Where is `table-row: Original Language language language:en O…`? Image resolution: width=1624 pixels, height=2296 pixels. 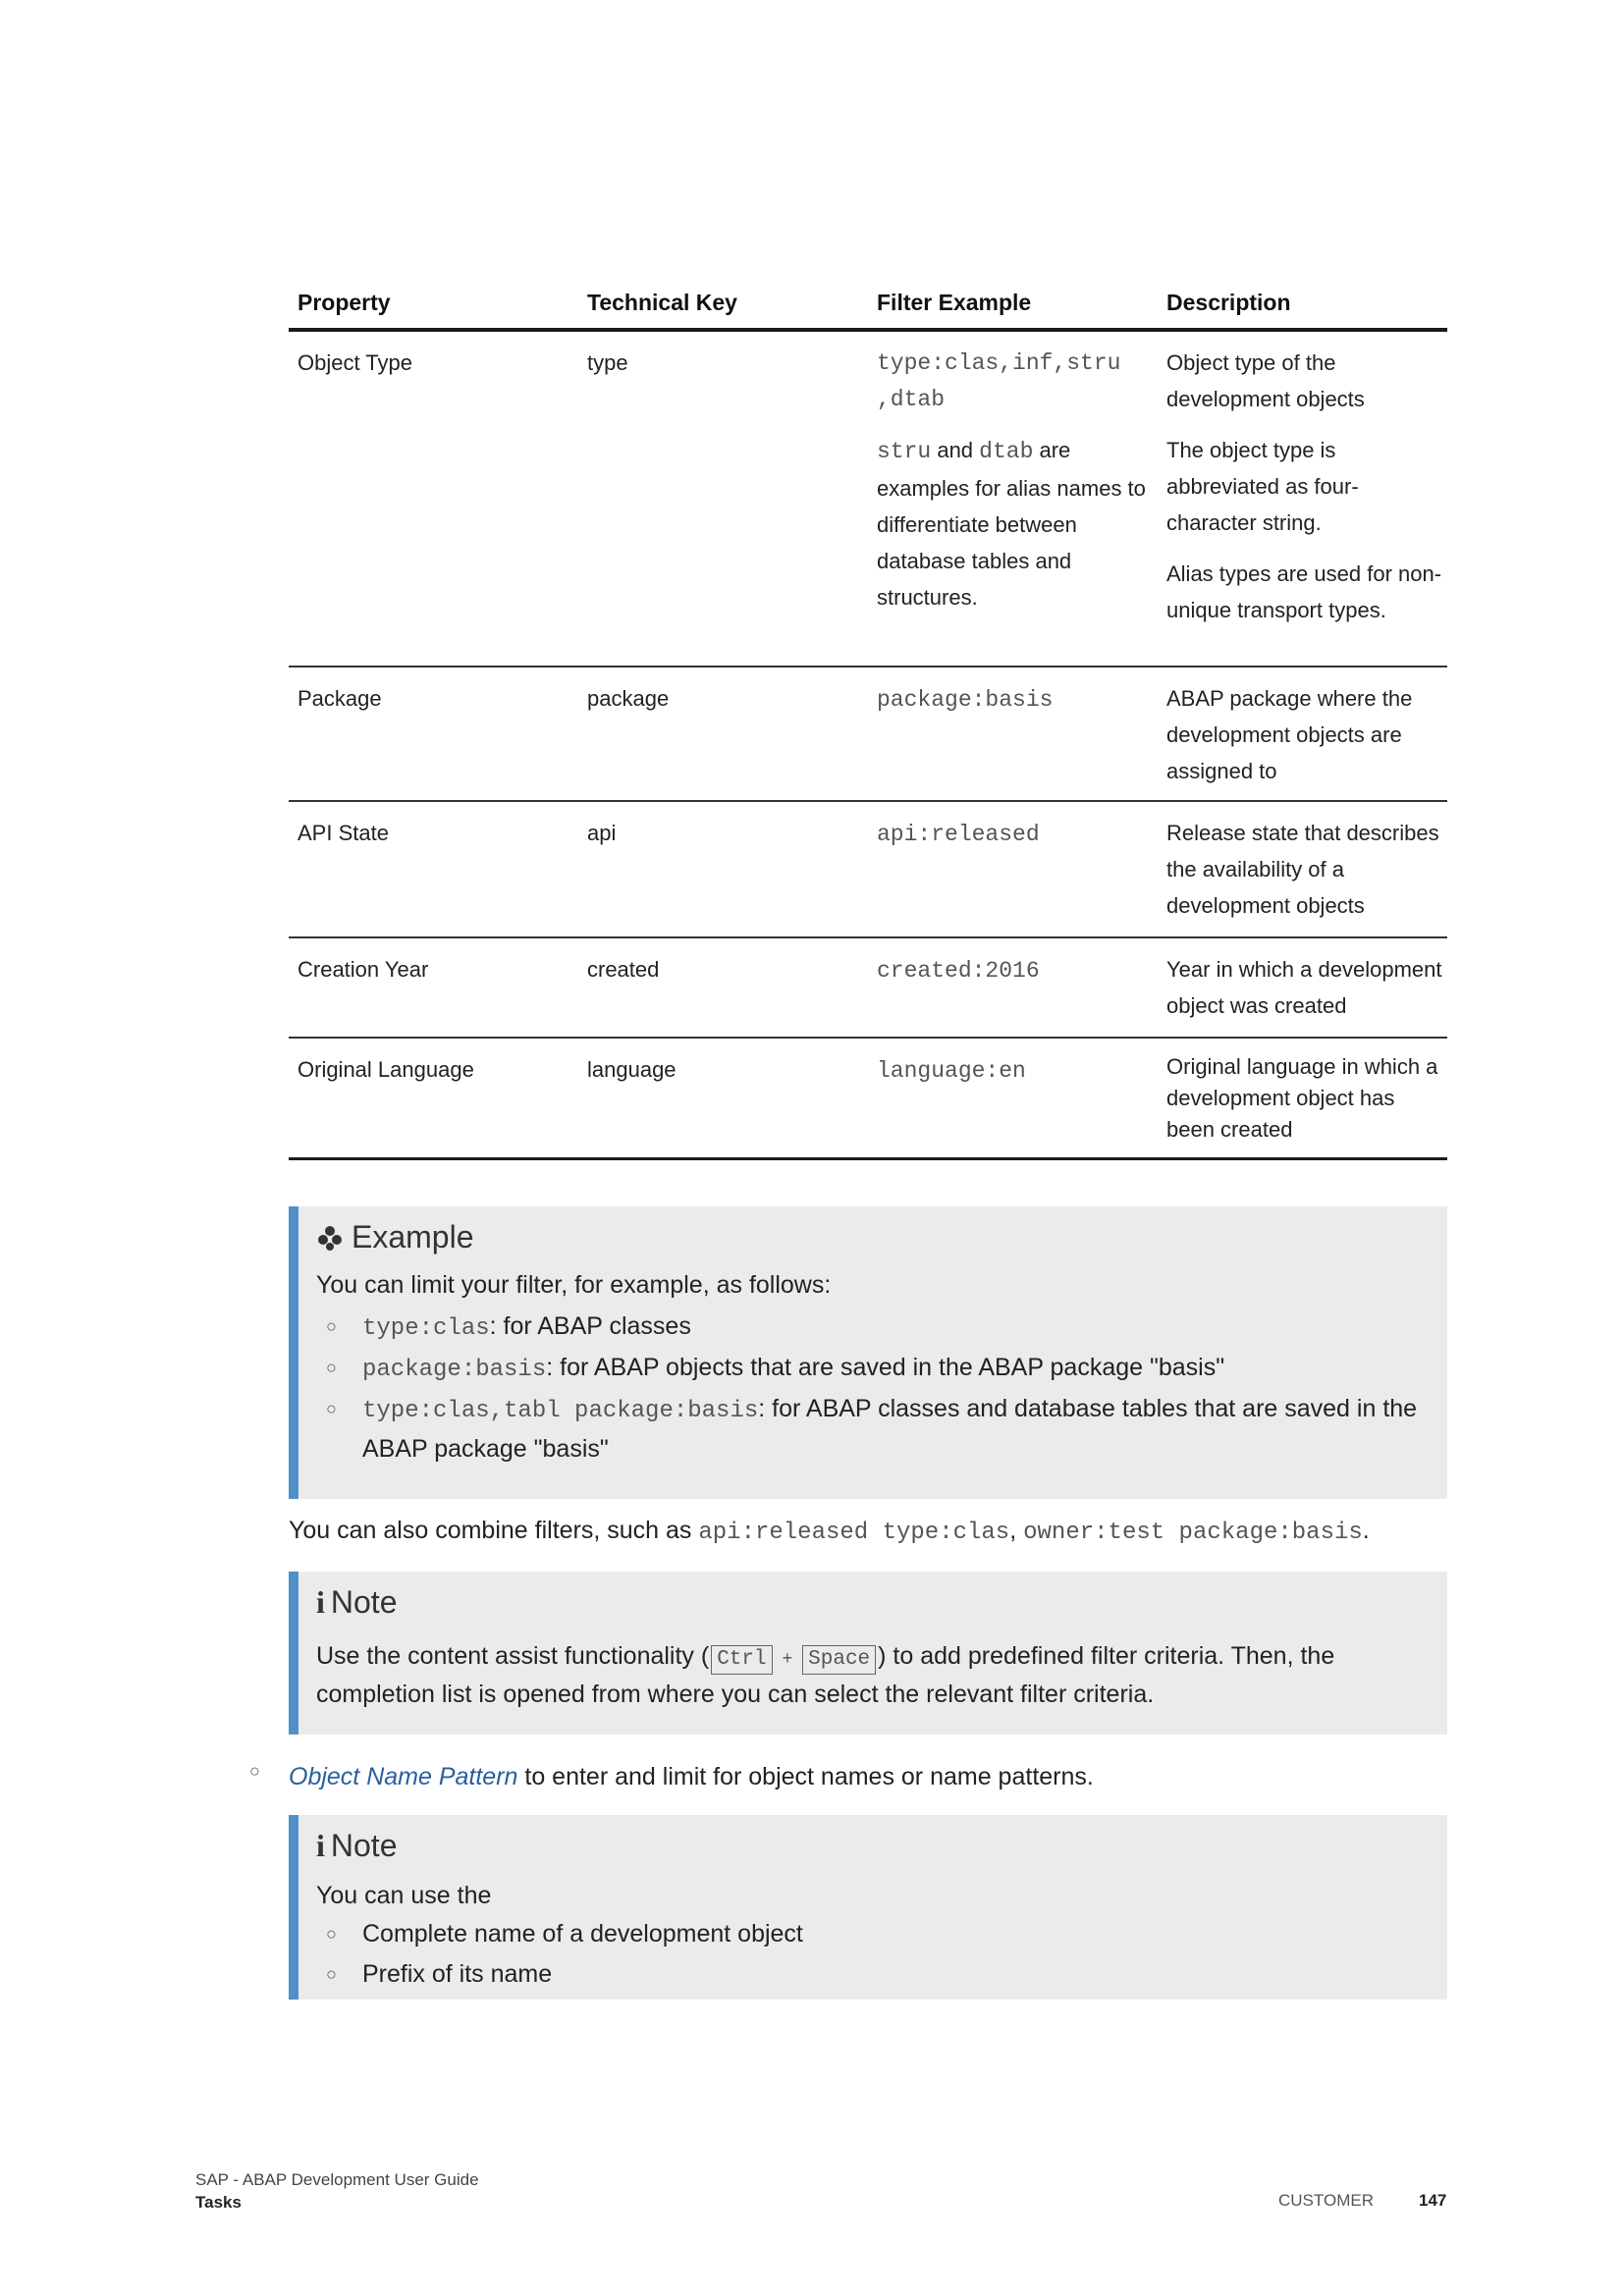
table-row: Original Language language language:en O… is located at coordinates (868, 1099).